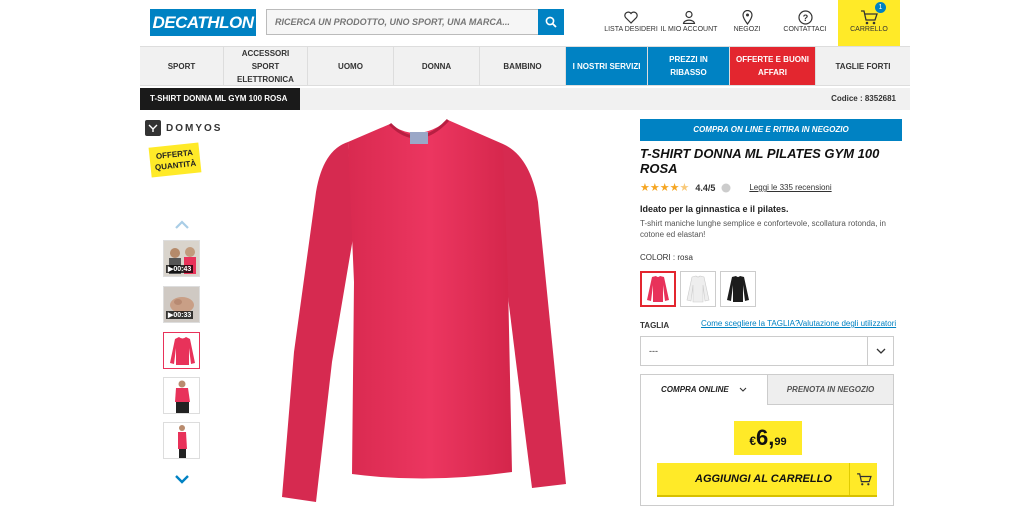  I want to click on wishlist-label: LISTA DESIDERI, so click(631, 29).